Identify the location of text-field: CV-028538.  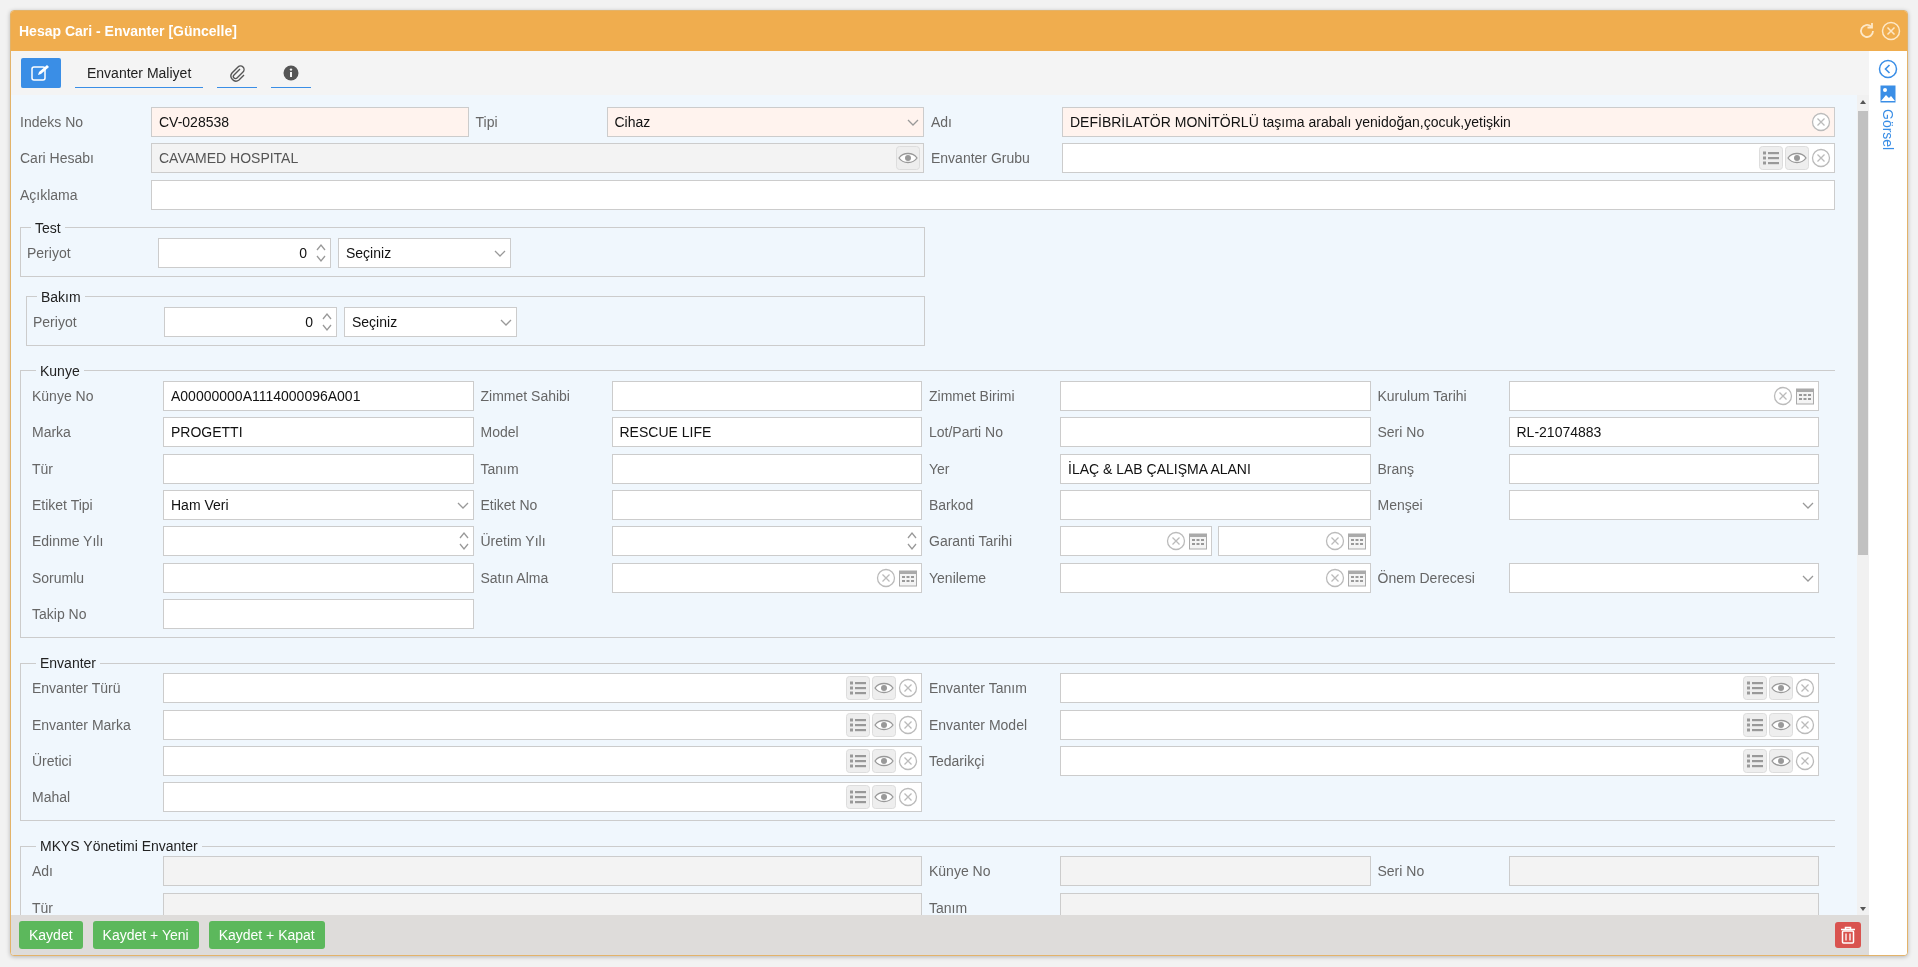
(310, 122).